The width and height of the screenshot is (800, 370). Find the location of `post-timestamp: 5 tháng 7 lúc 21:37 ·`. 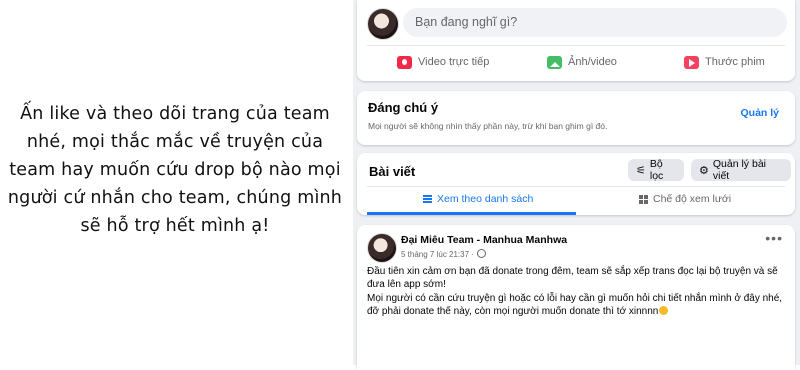

post-timestamp: 5 tháng 7 lúc 21:37 · is located at coordinates (443, 254).